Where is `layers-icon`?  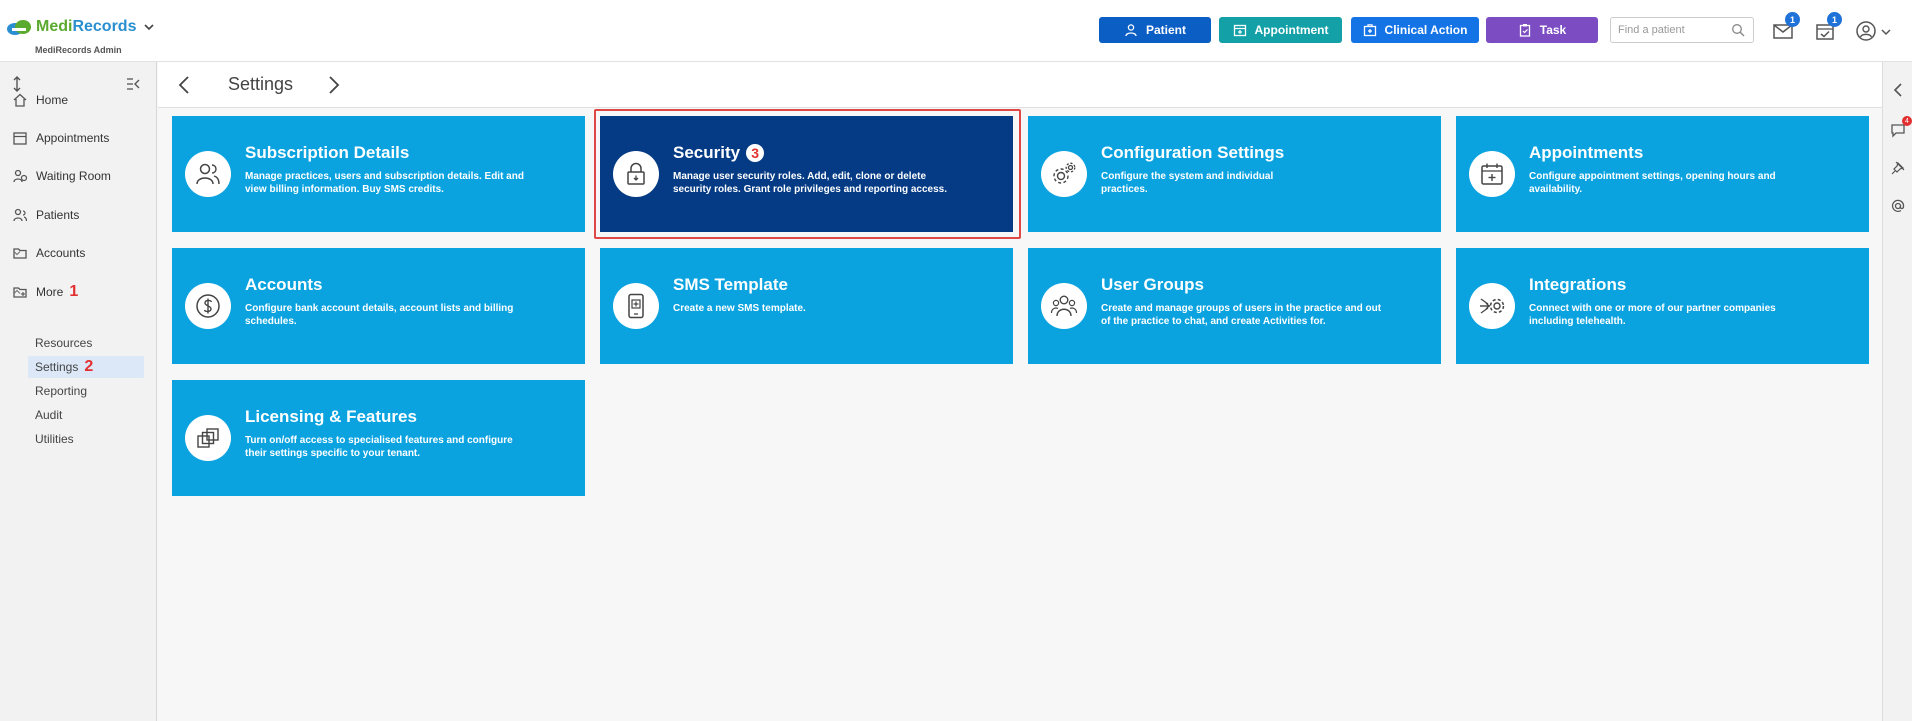 layers-icon is located at coordinates (208, 438).